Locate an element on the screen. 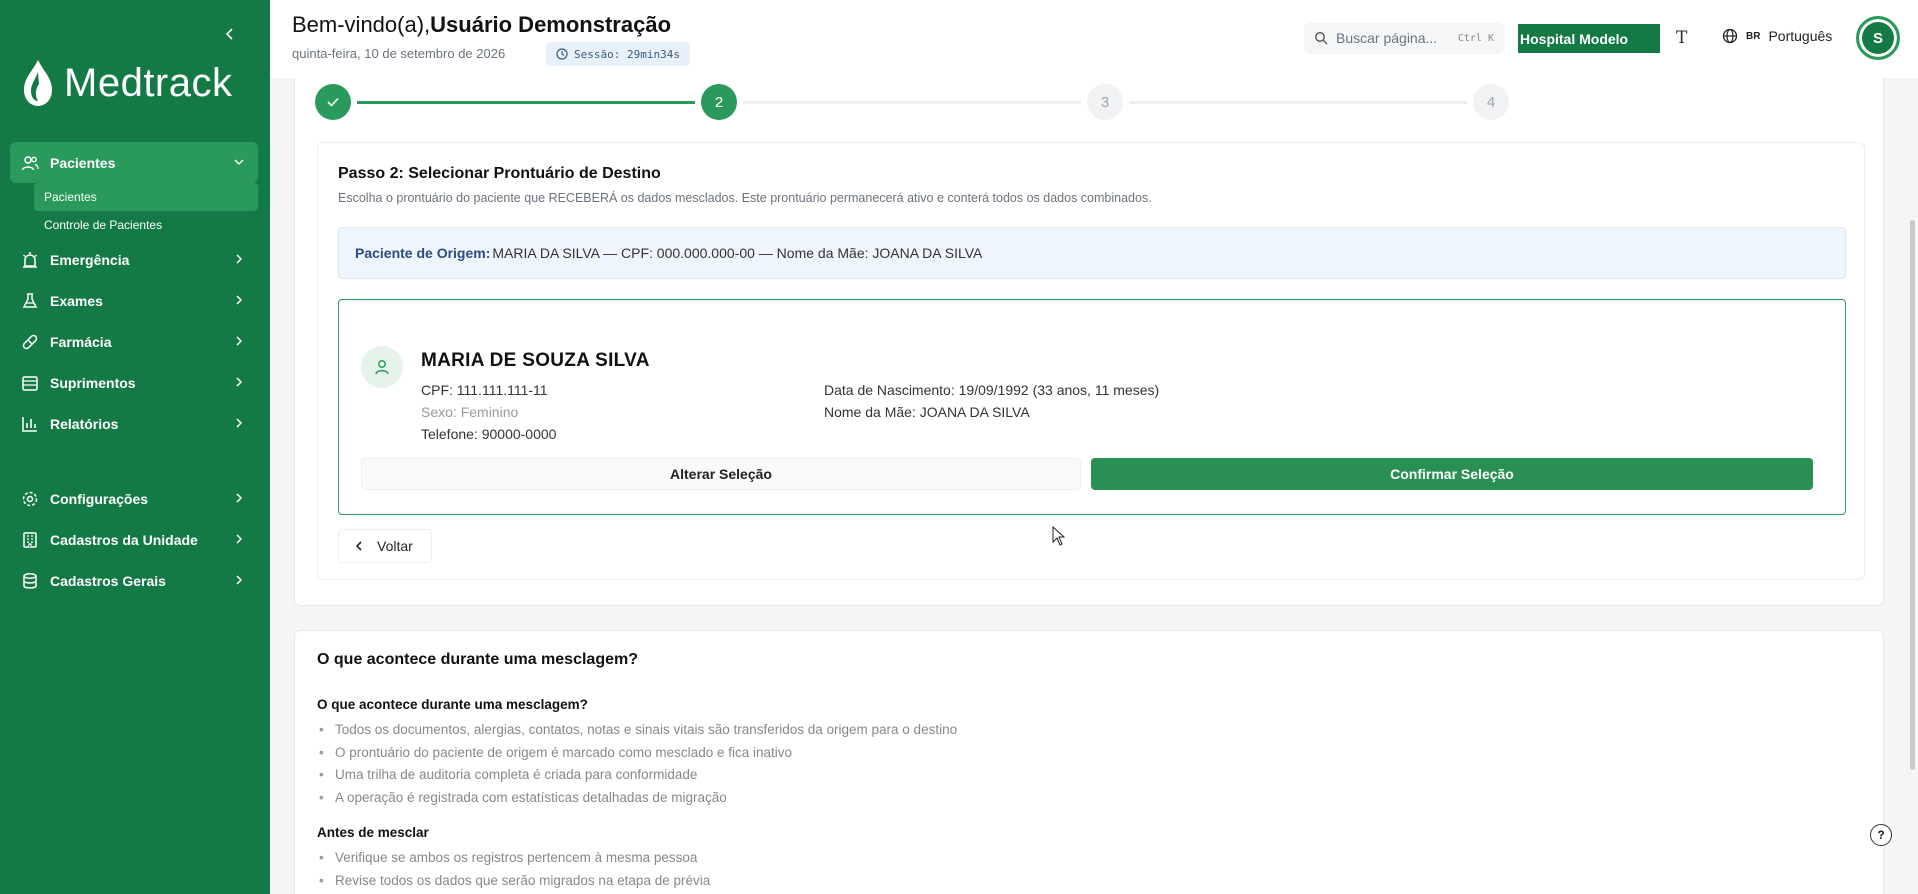  change-selection-button: Alterar Seleção is located at coordinates (721, 474).